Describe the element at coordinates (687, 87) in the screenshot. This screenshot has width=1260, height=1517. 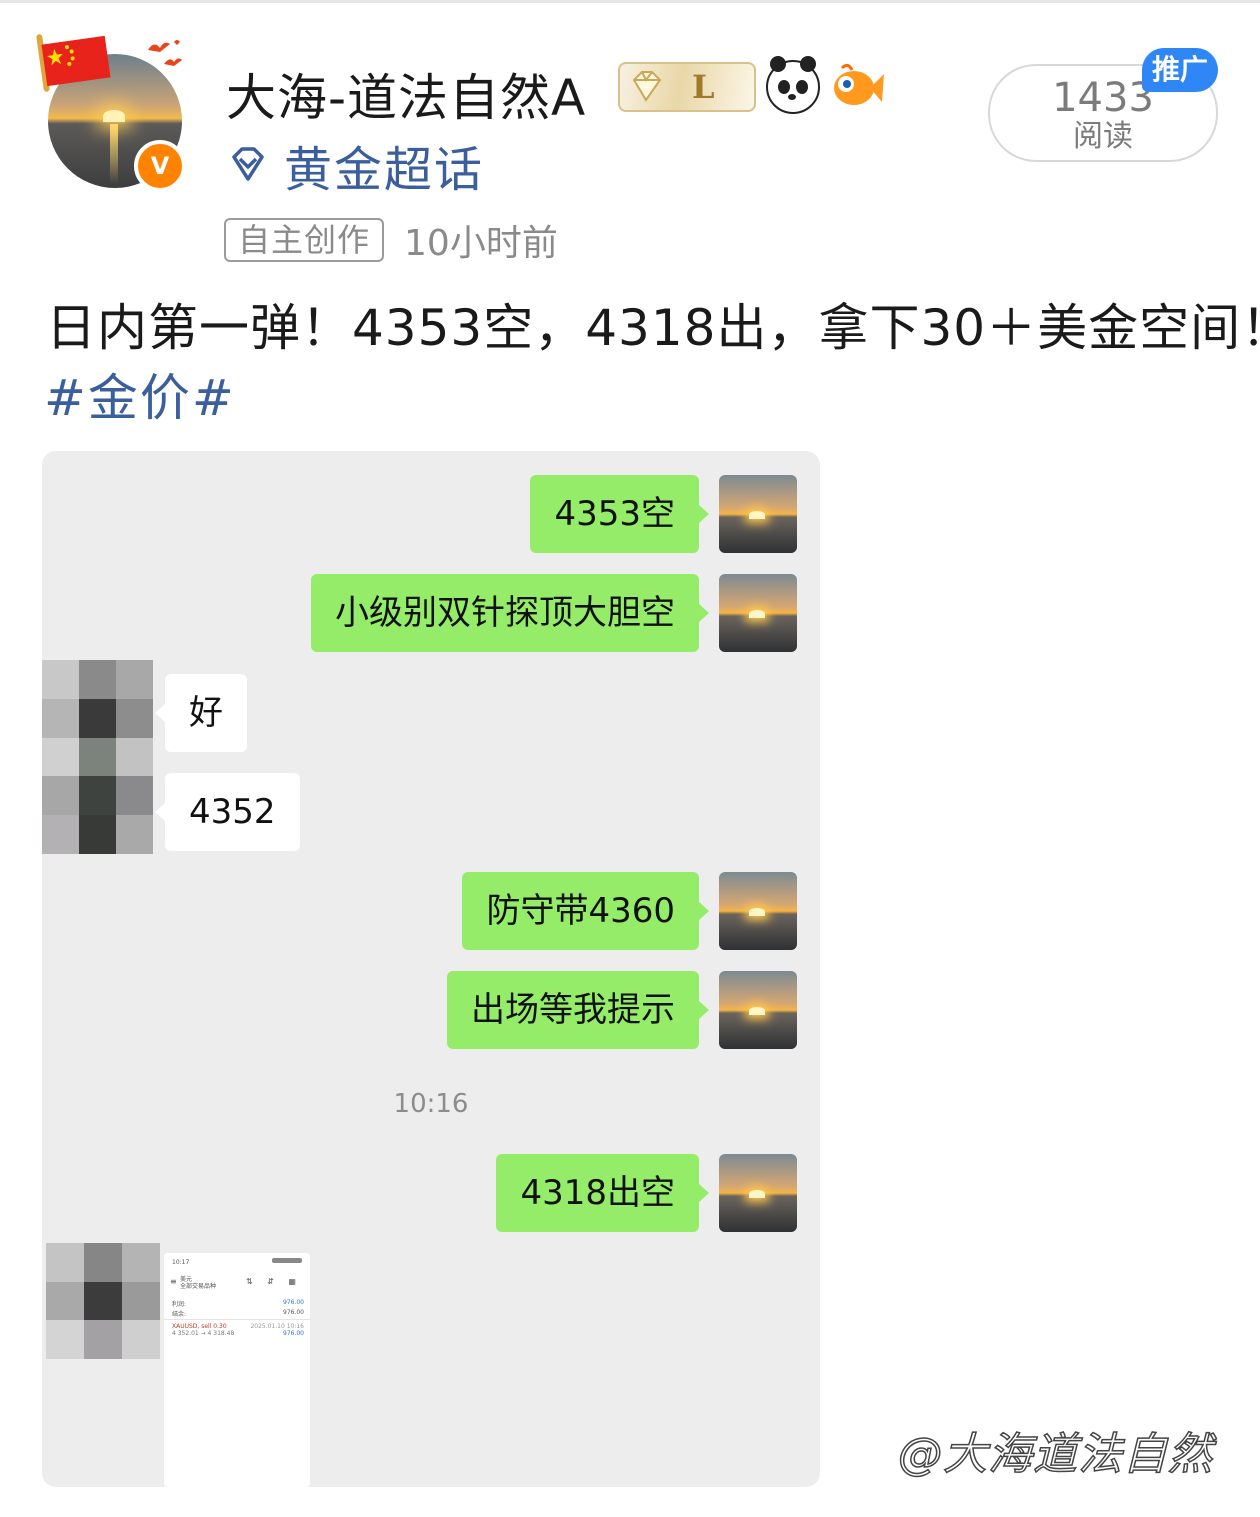
I see `level-badge-icon: L` at that location.